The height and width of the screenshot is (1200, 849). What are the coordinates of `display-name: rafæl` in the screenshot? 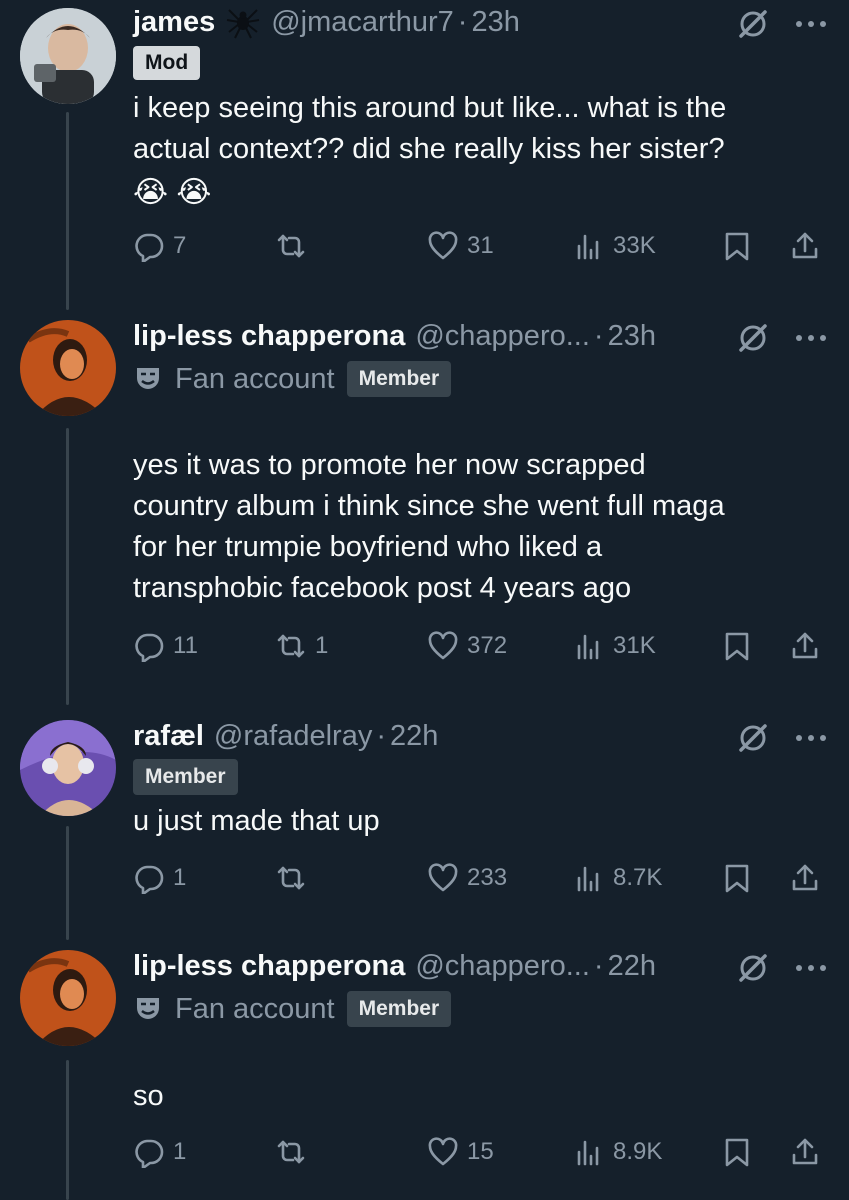 It's located at (168, 736).